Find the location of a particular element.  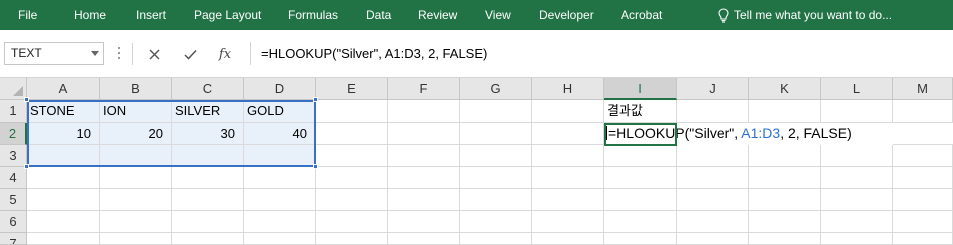

cell-g2 is located at coordinates (496, 134).